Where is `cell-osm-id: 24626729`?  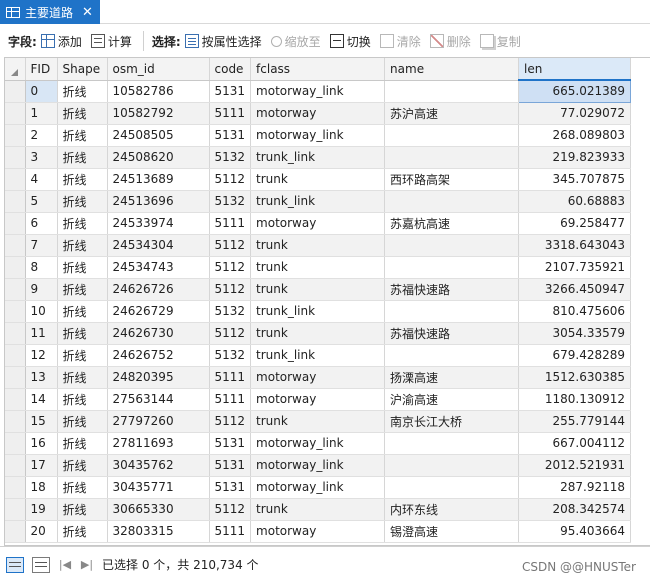
cell-osm-id: 24626729 is located at coordinates (158, 311).